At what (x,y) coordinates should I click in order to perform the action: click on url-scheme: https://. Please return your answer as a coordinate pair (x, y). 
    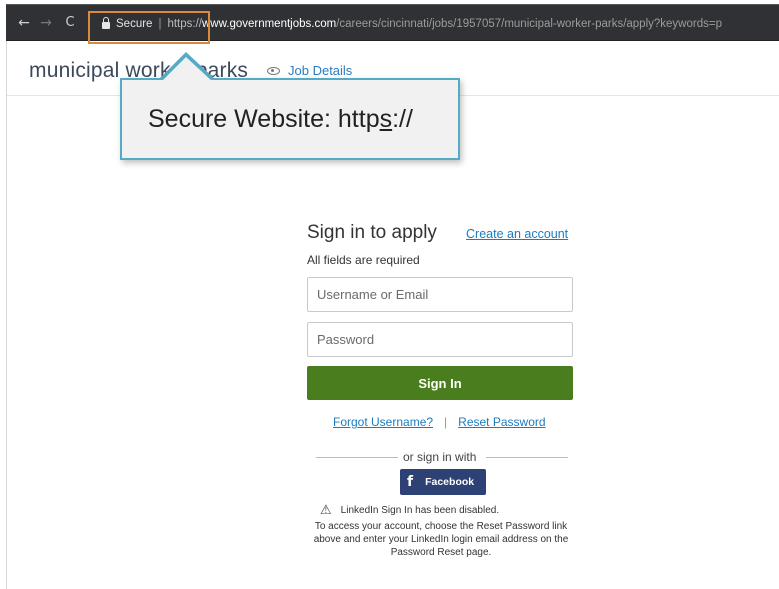
    Looking at the image, I should click on (184, 24).